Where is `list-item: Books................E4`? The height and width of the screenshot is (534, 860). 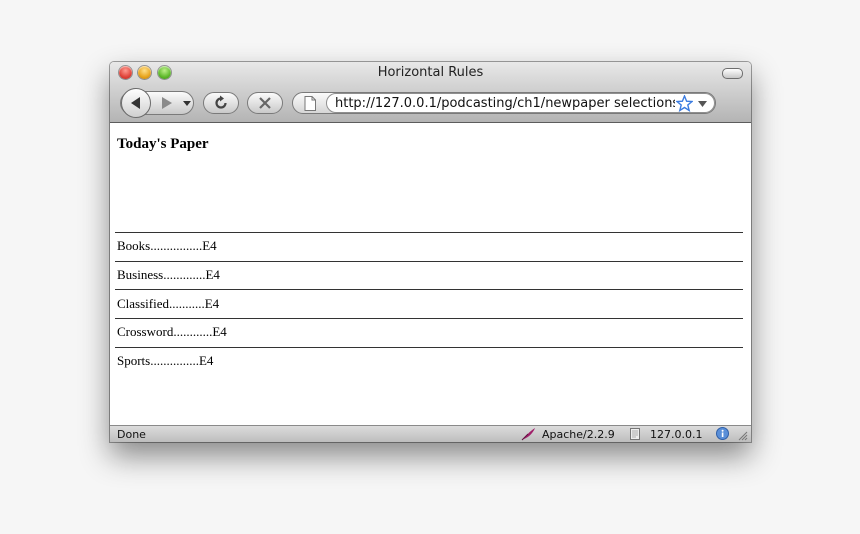 list-item: Books................E4 is located at coordinates (167, 245).